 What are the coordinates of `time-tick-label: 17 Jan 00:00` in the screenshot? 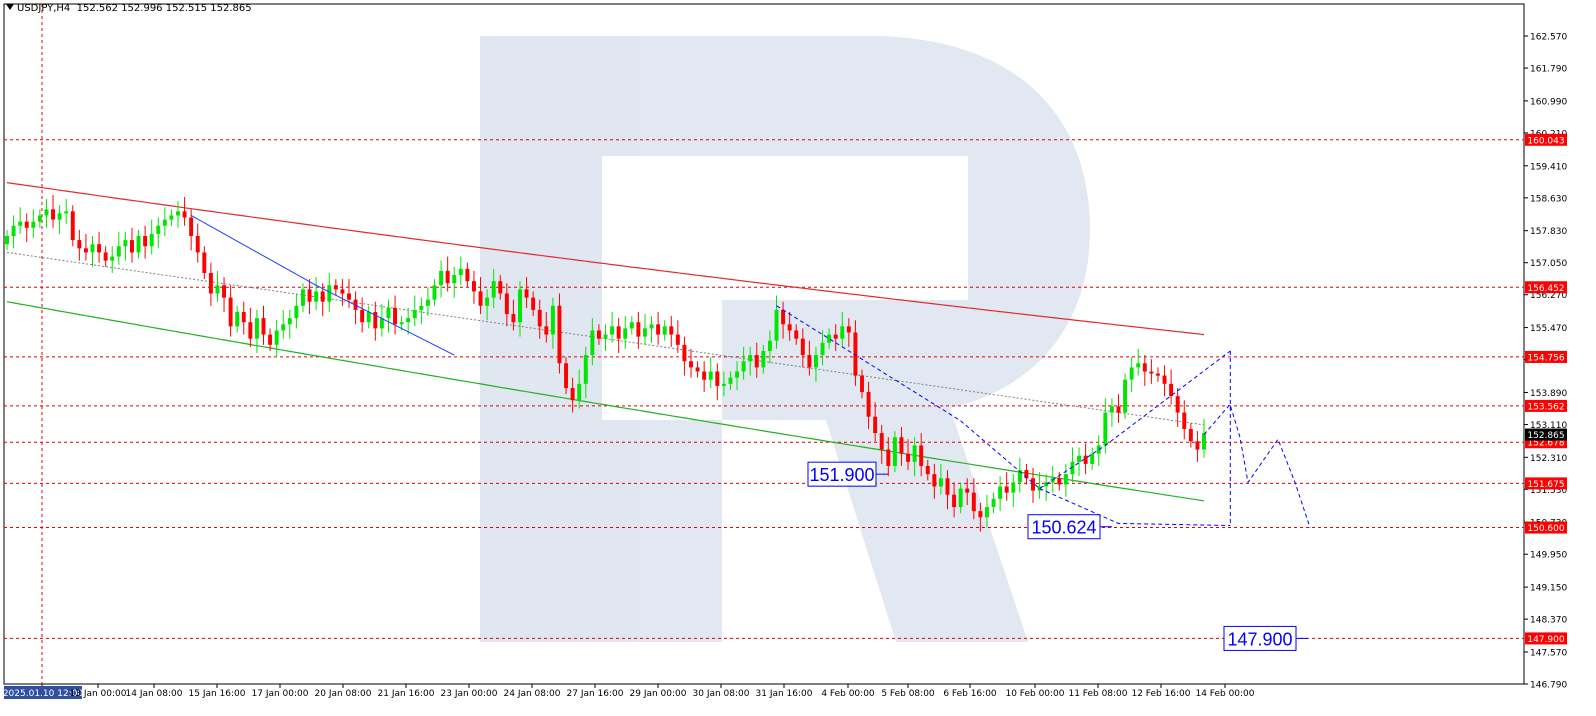 It's located at (280, 694).